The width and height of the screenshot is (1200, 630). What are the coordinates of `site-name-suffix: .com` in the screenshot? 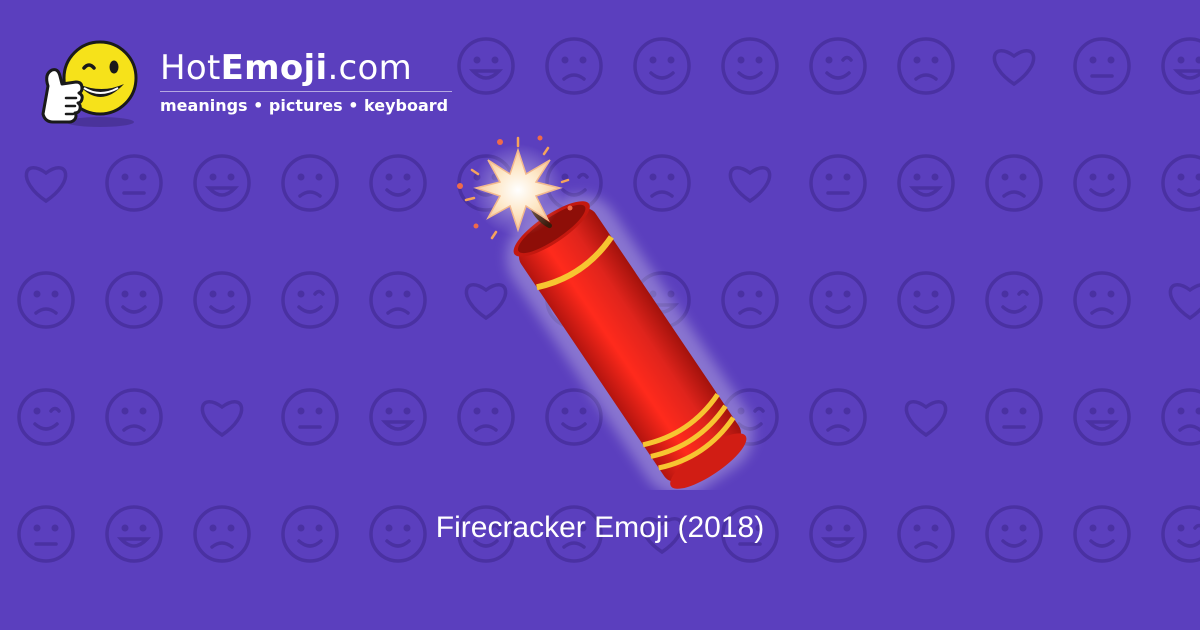 It's located at (370, 68).